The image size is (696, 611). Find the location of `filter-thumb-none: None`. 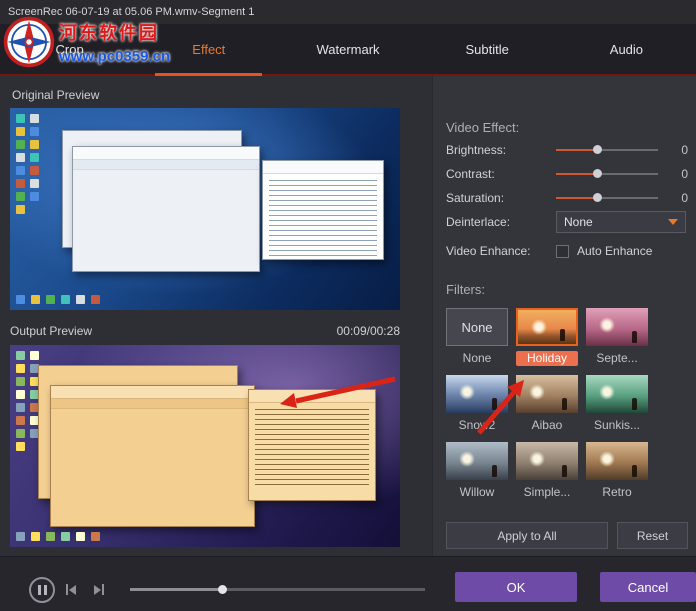

filter-thumb-none: None is located at coordinates (477, 327).